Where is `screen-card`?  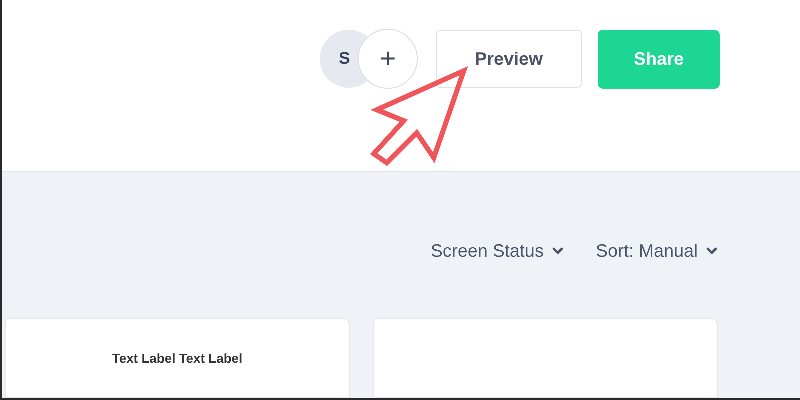 screen-card is located at coordinates (545, 358).